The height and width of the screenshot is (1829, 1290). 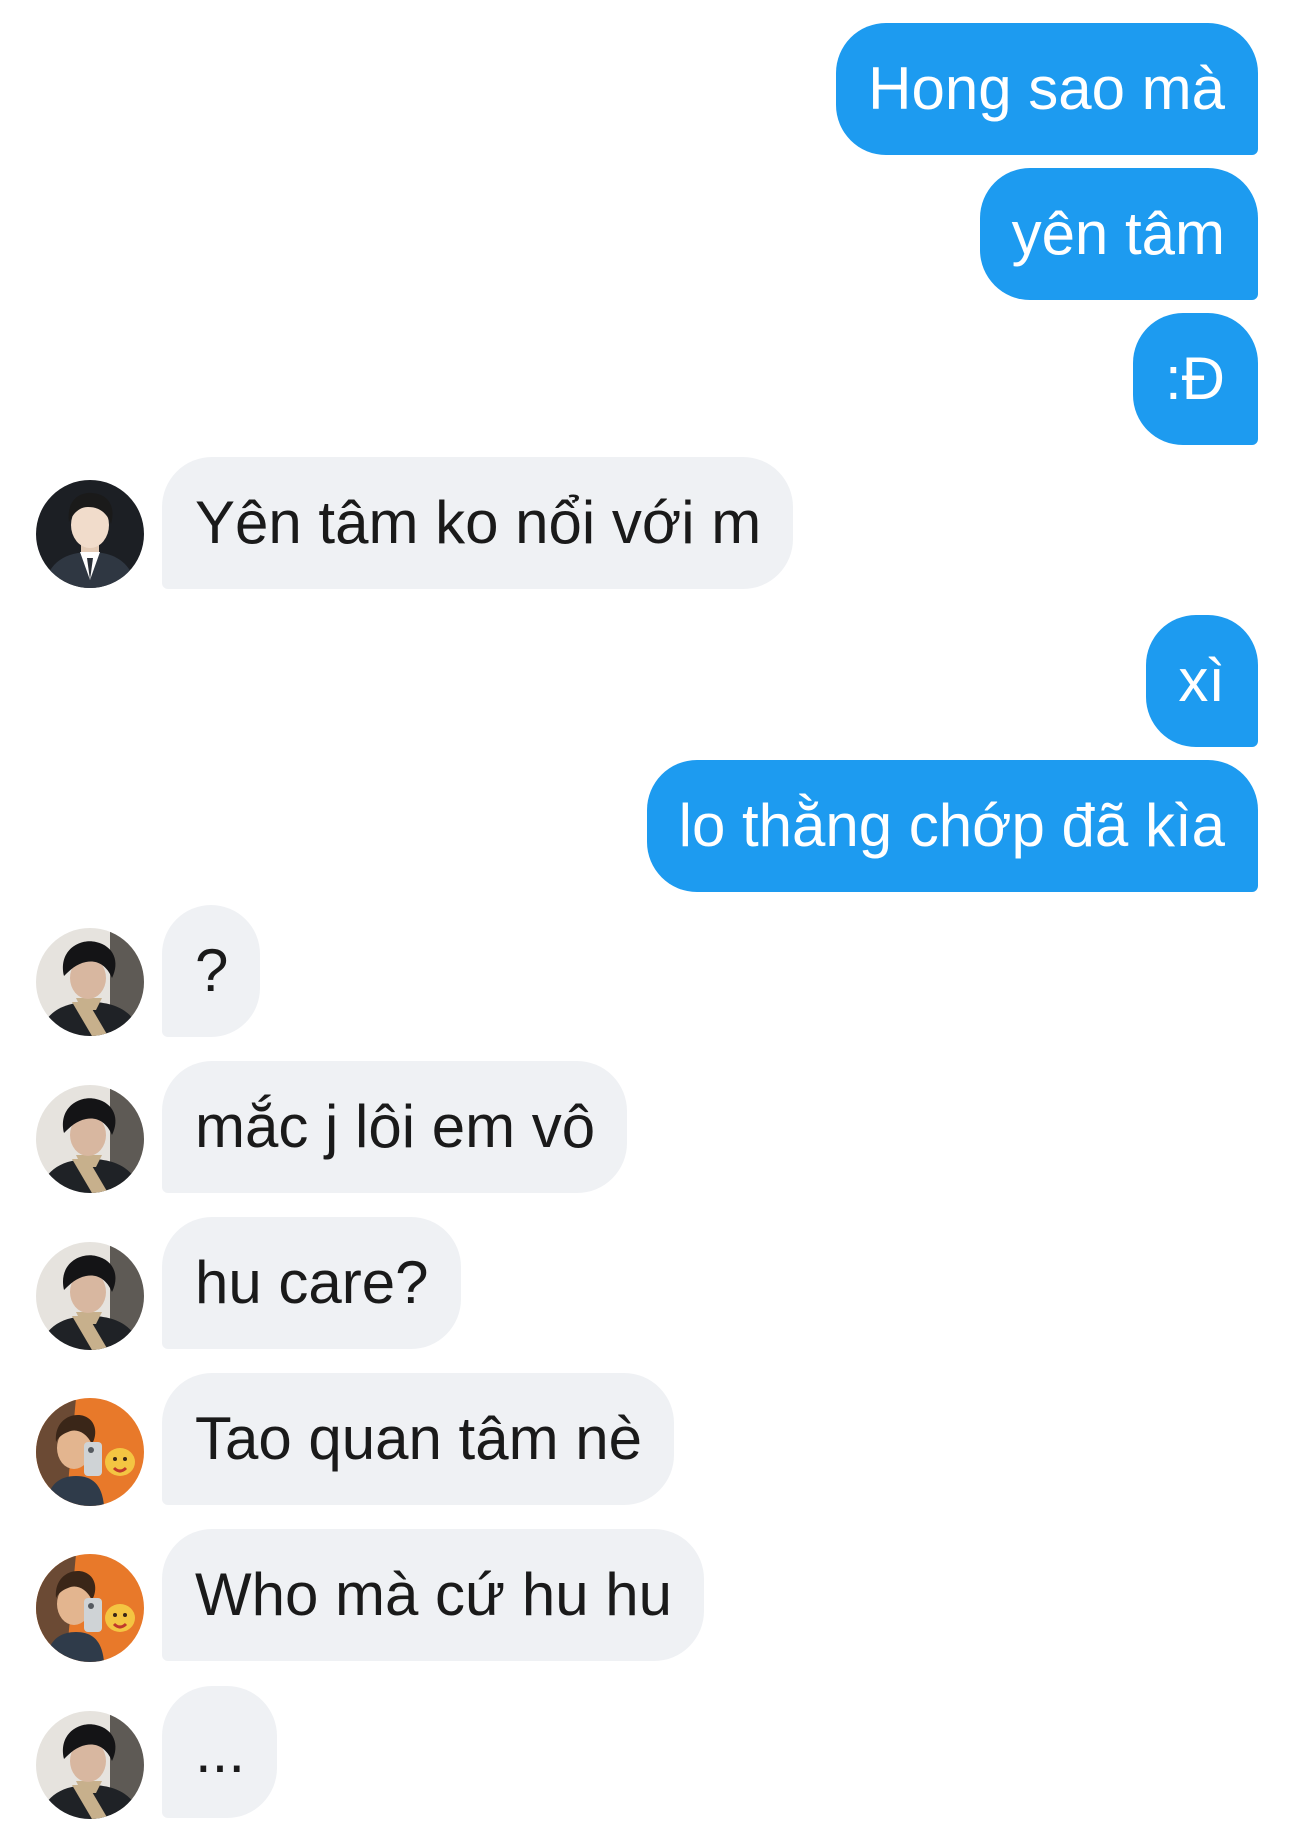 I want to click on received-message-bubble: ?, so click(x=211, y=971).